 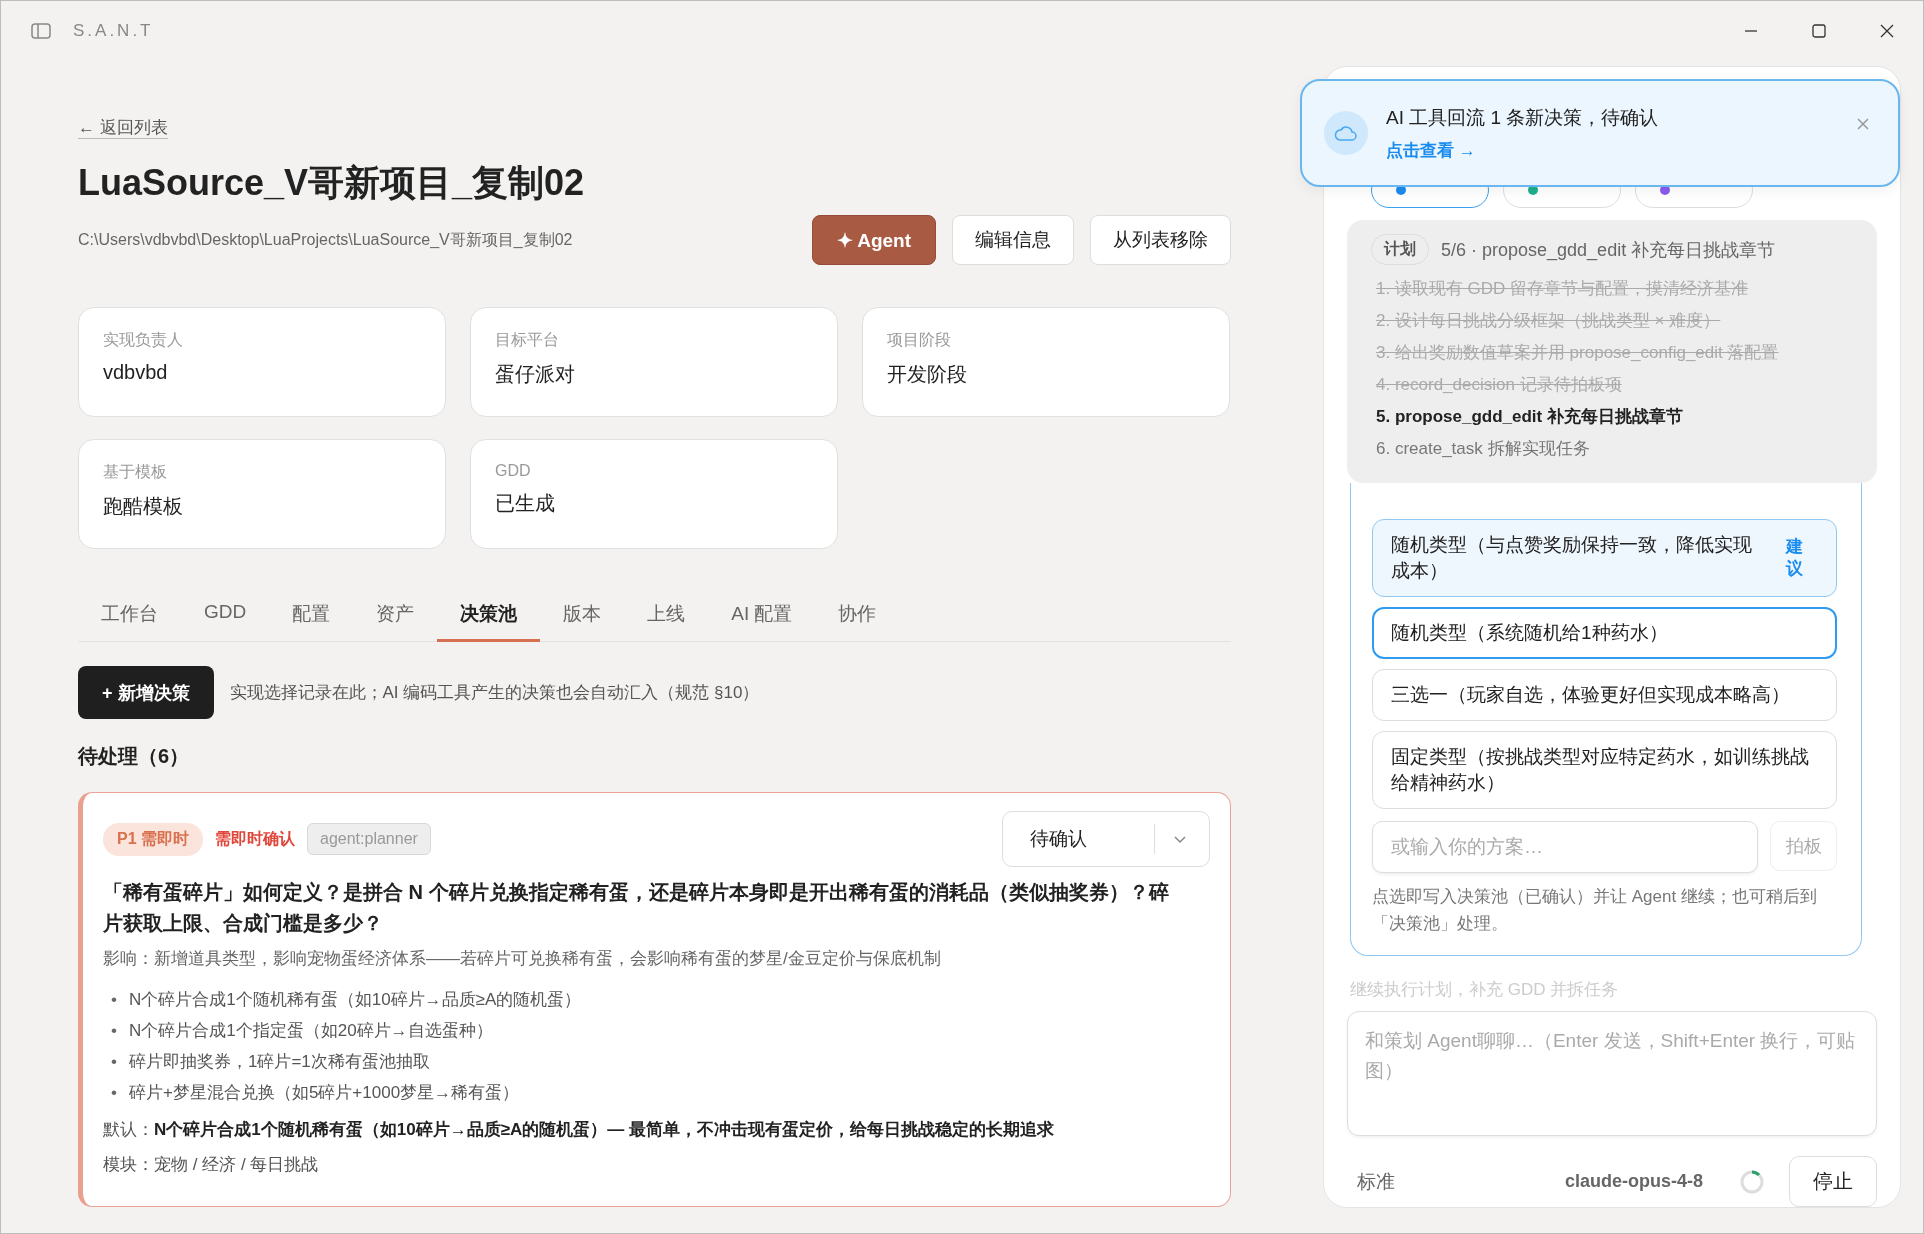 What do you see at coordinates (927, 374) in the screenshot?
I see `info-value: 开发阶段` at bounding box center [927, 374].